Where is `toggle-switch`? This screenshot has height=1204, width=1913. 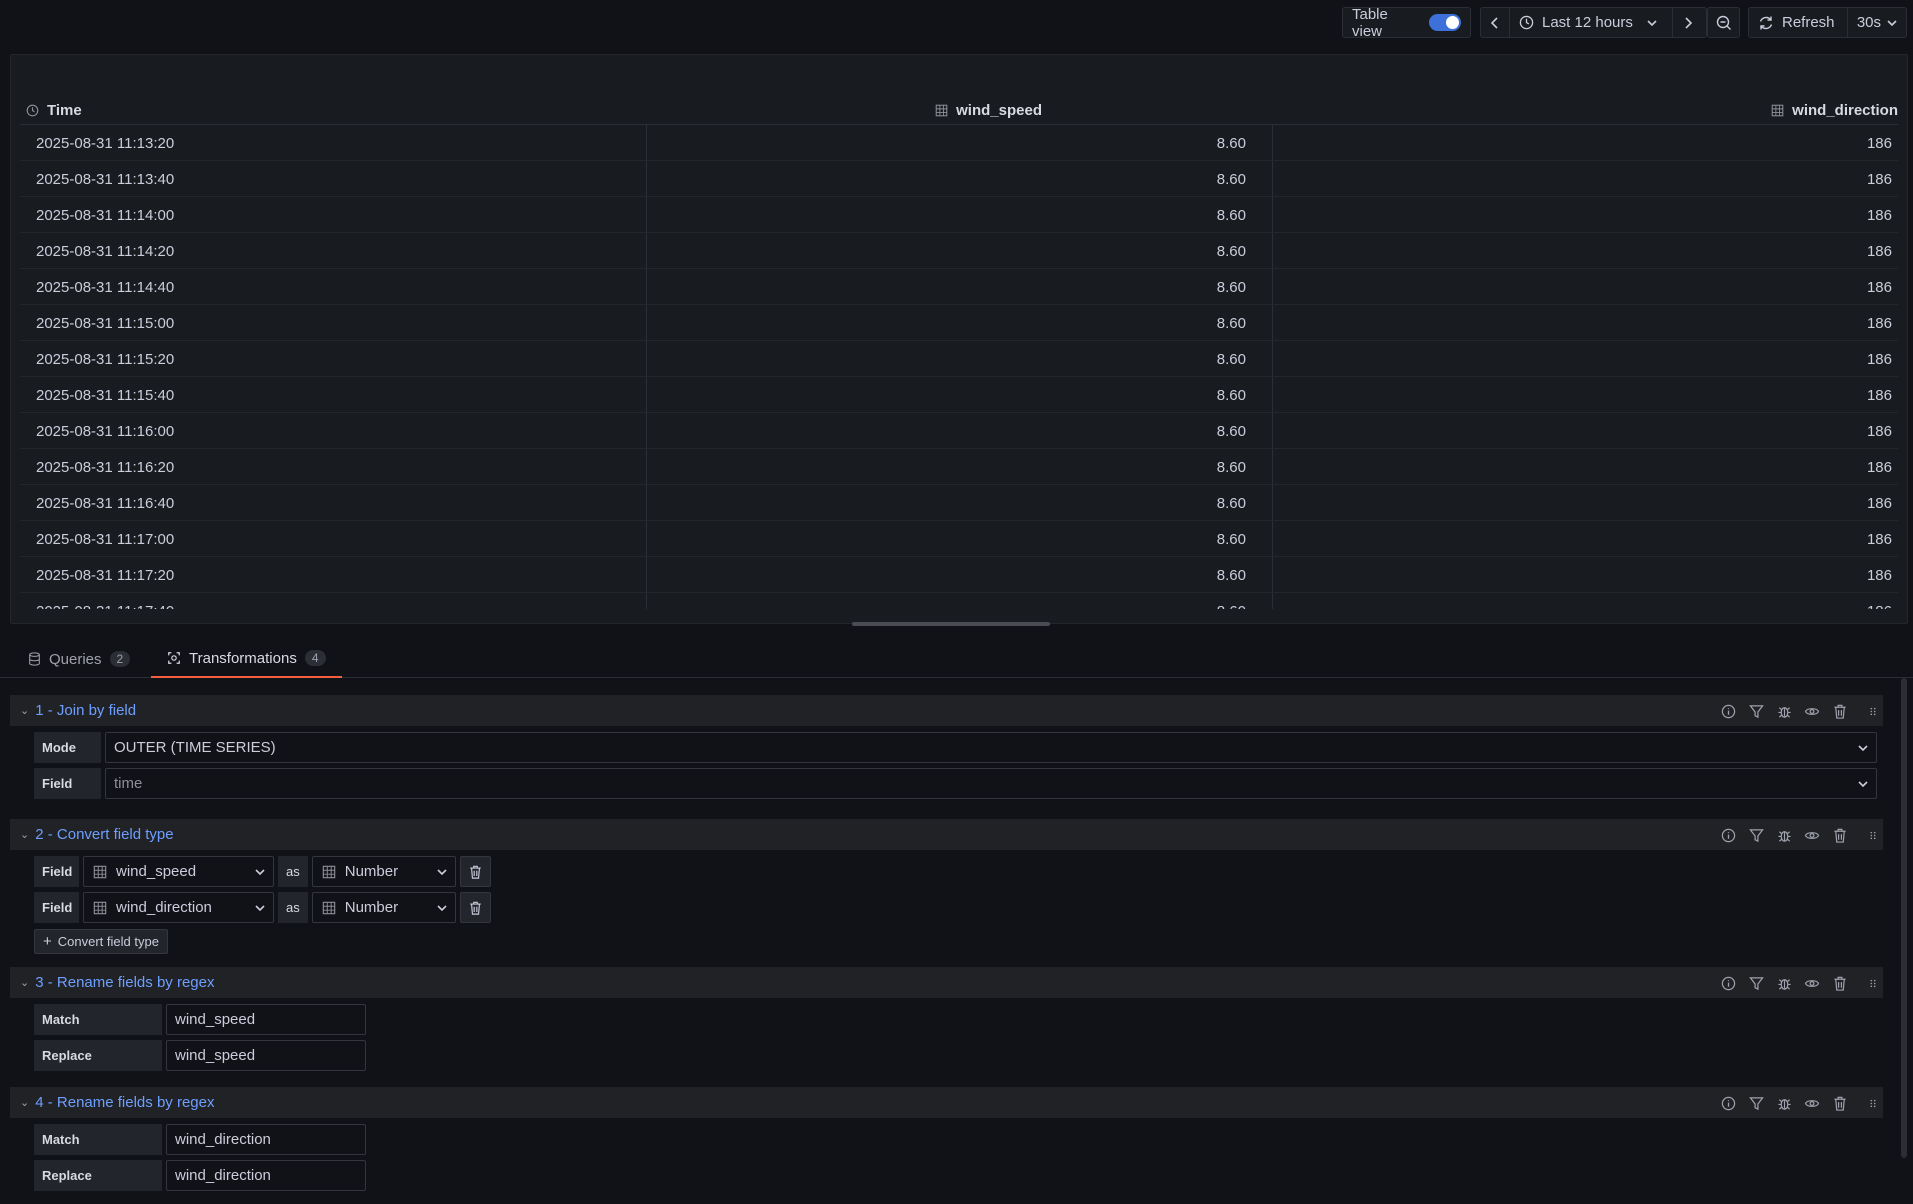
toggle-switch is located at coordinates (1445, 22).